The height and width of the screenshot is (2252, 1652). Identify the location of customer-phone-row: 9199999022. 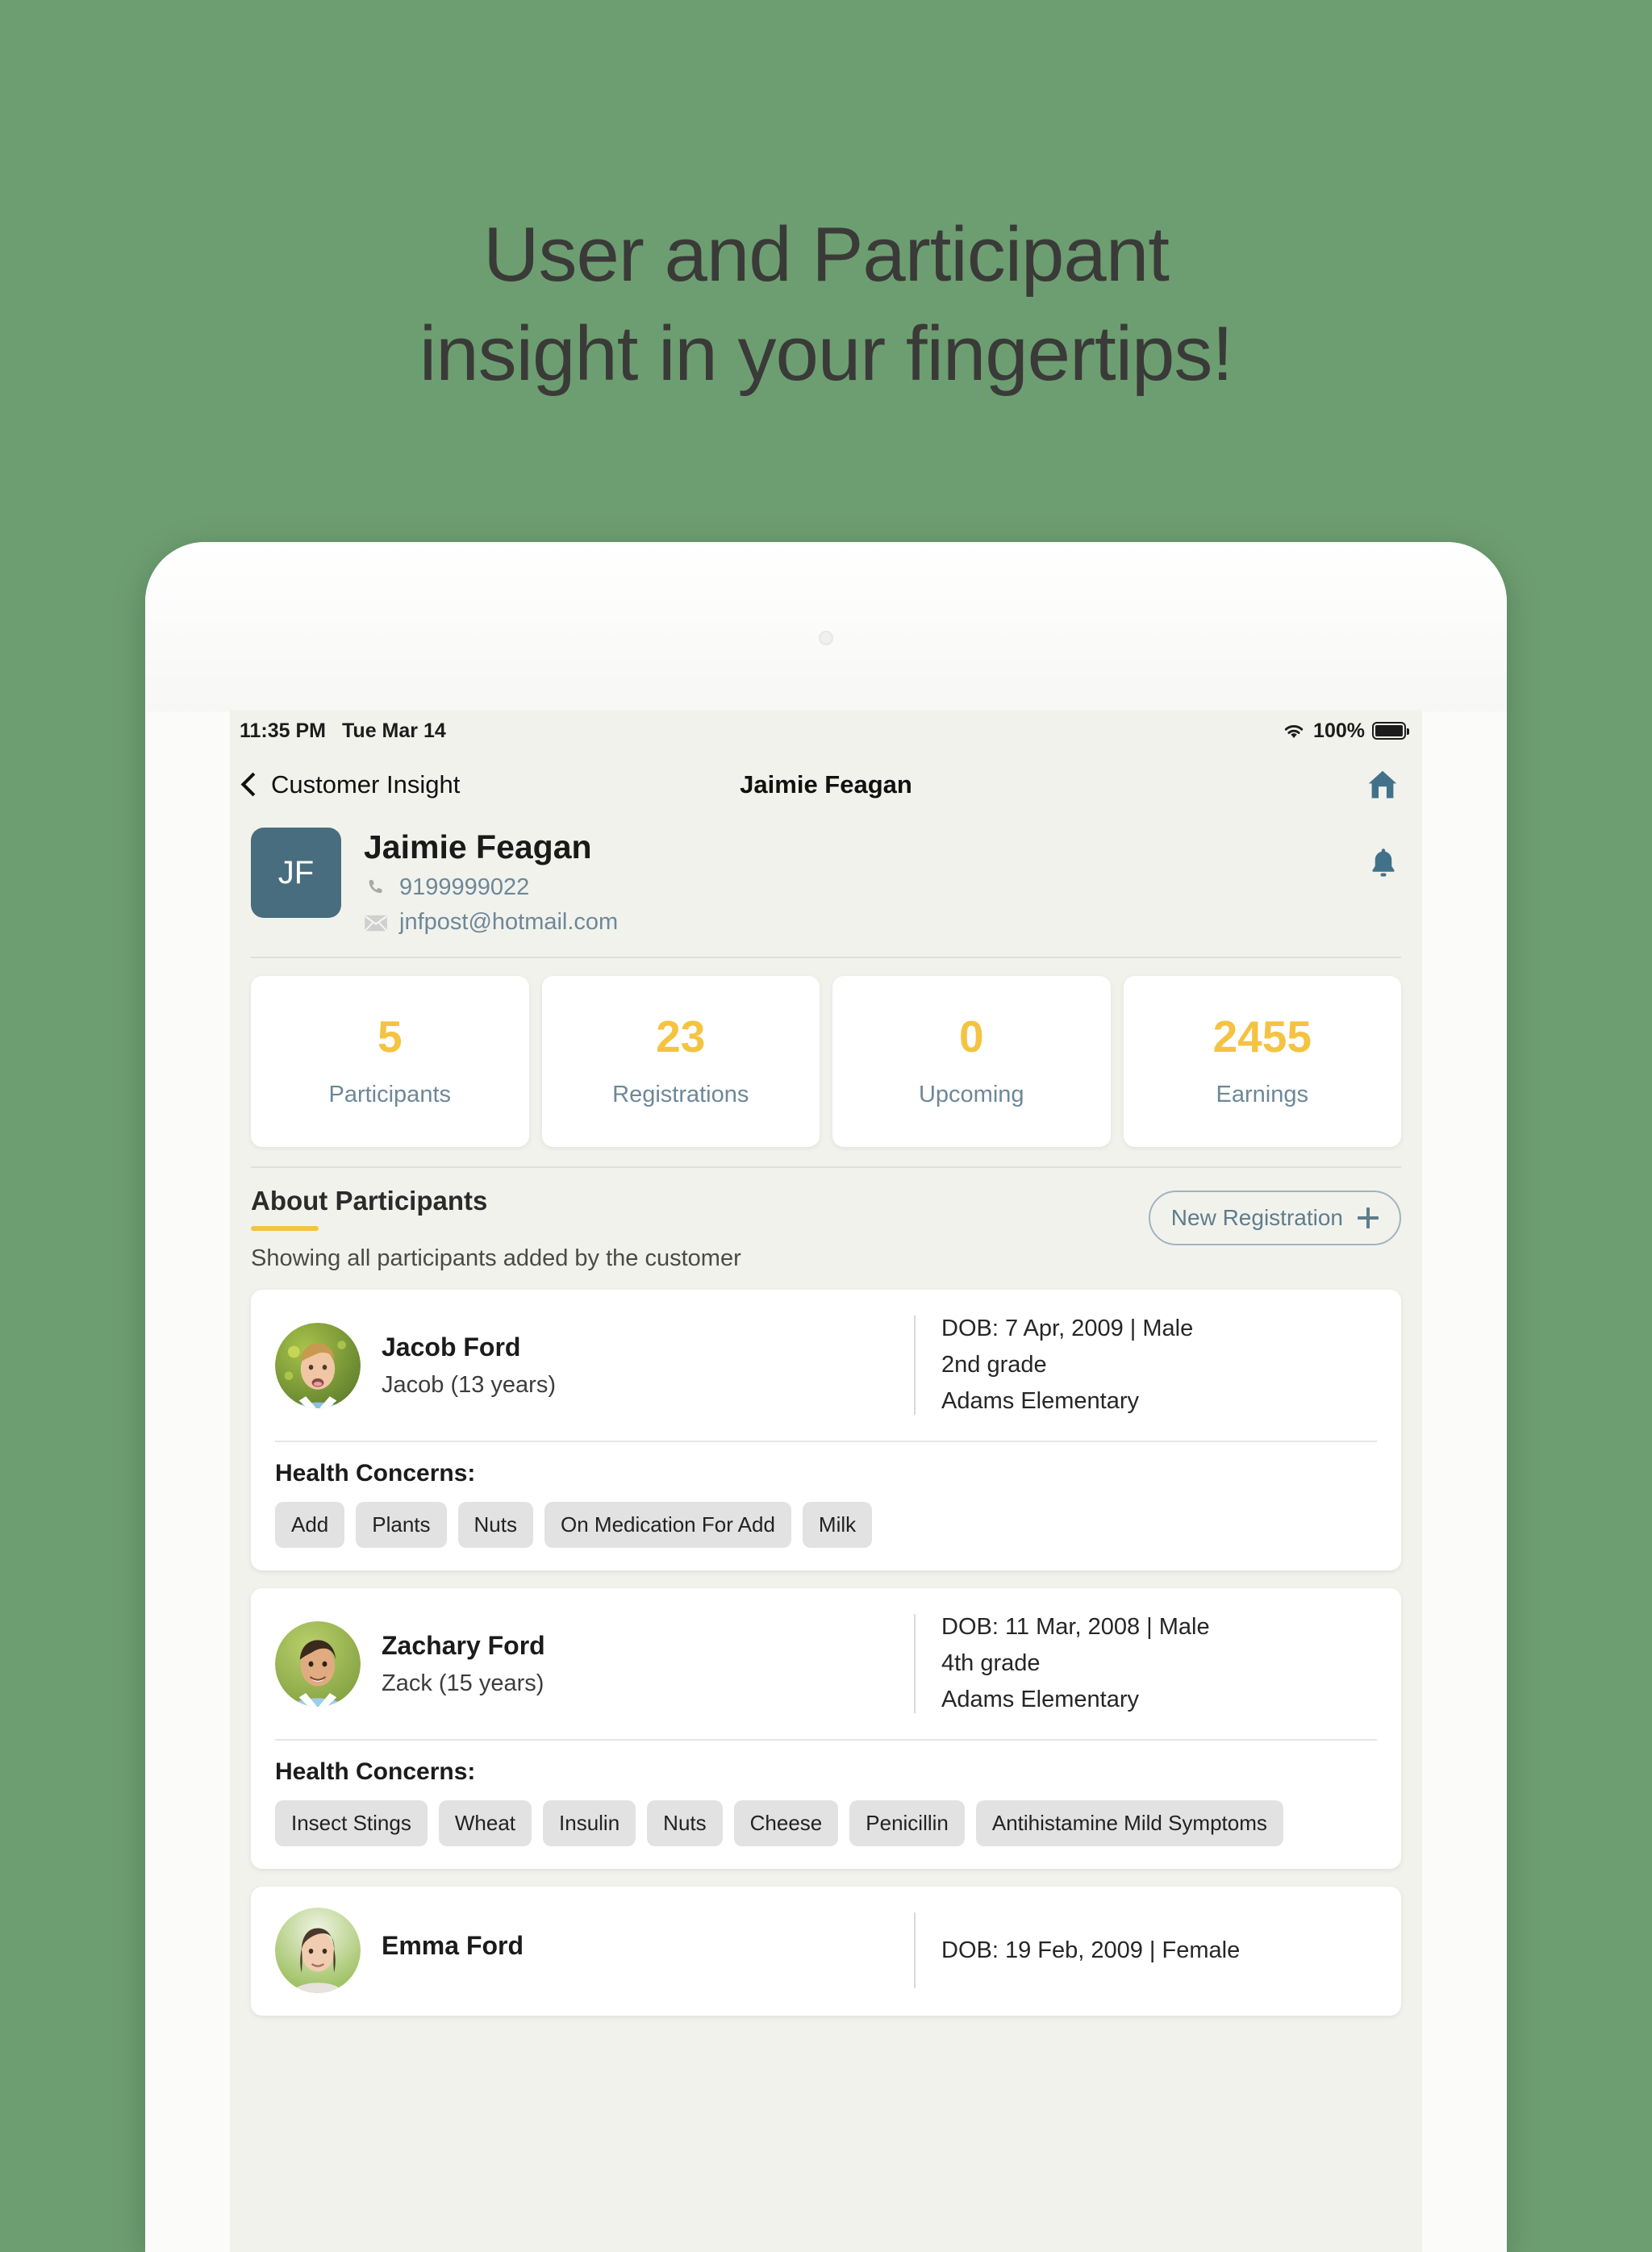
(491, 888).